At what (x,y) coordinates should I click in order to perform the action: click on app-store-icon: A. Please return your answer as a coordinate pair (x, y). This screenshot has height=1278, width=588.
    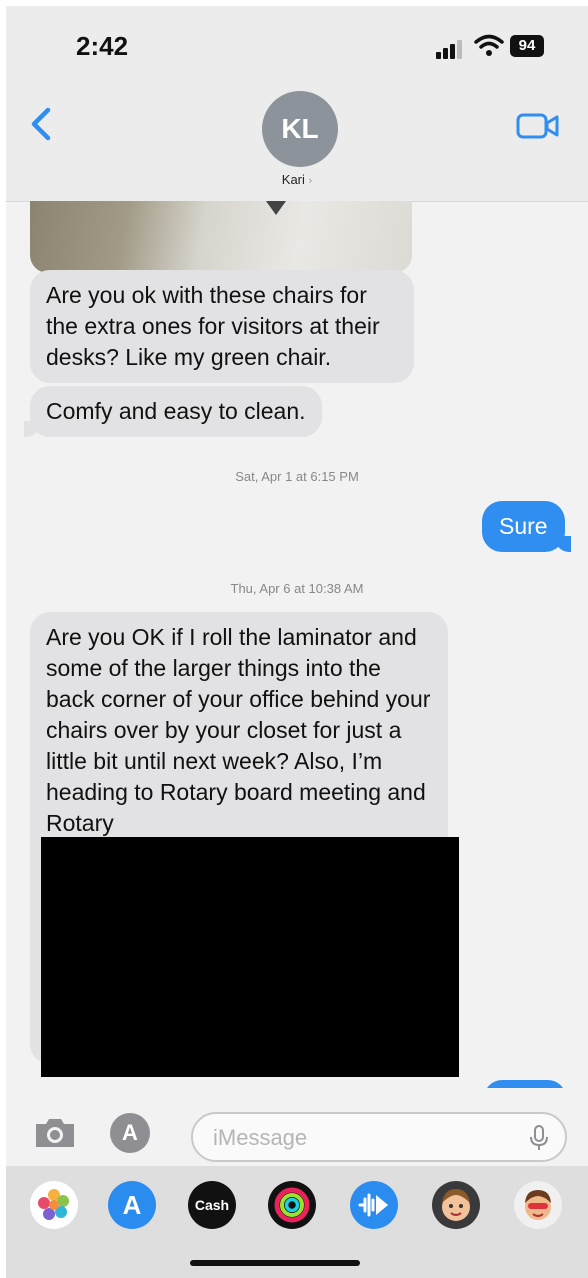
    Looking at the image, I should click on (132, 1205).